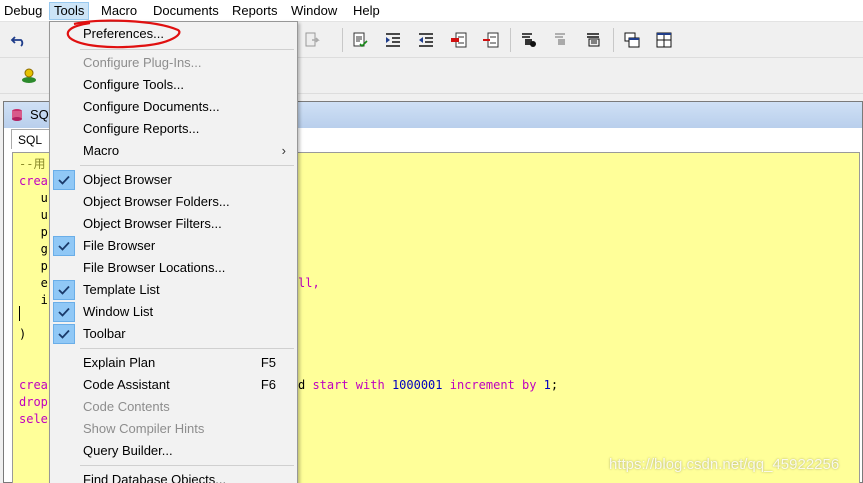 The width and height of the screenshot is (863, 483). I want to click on debug-step-icon, so click(560, 39).